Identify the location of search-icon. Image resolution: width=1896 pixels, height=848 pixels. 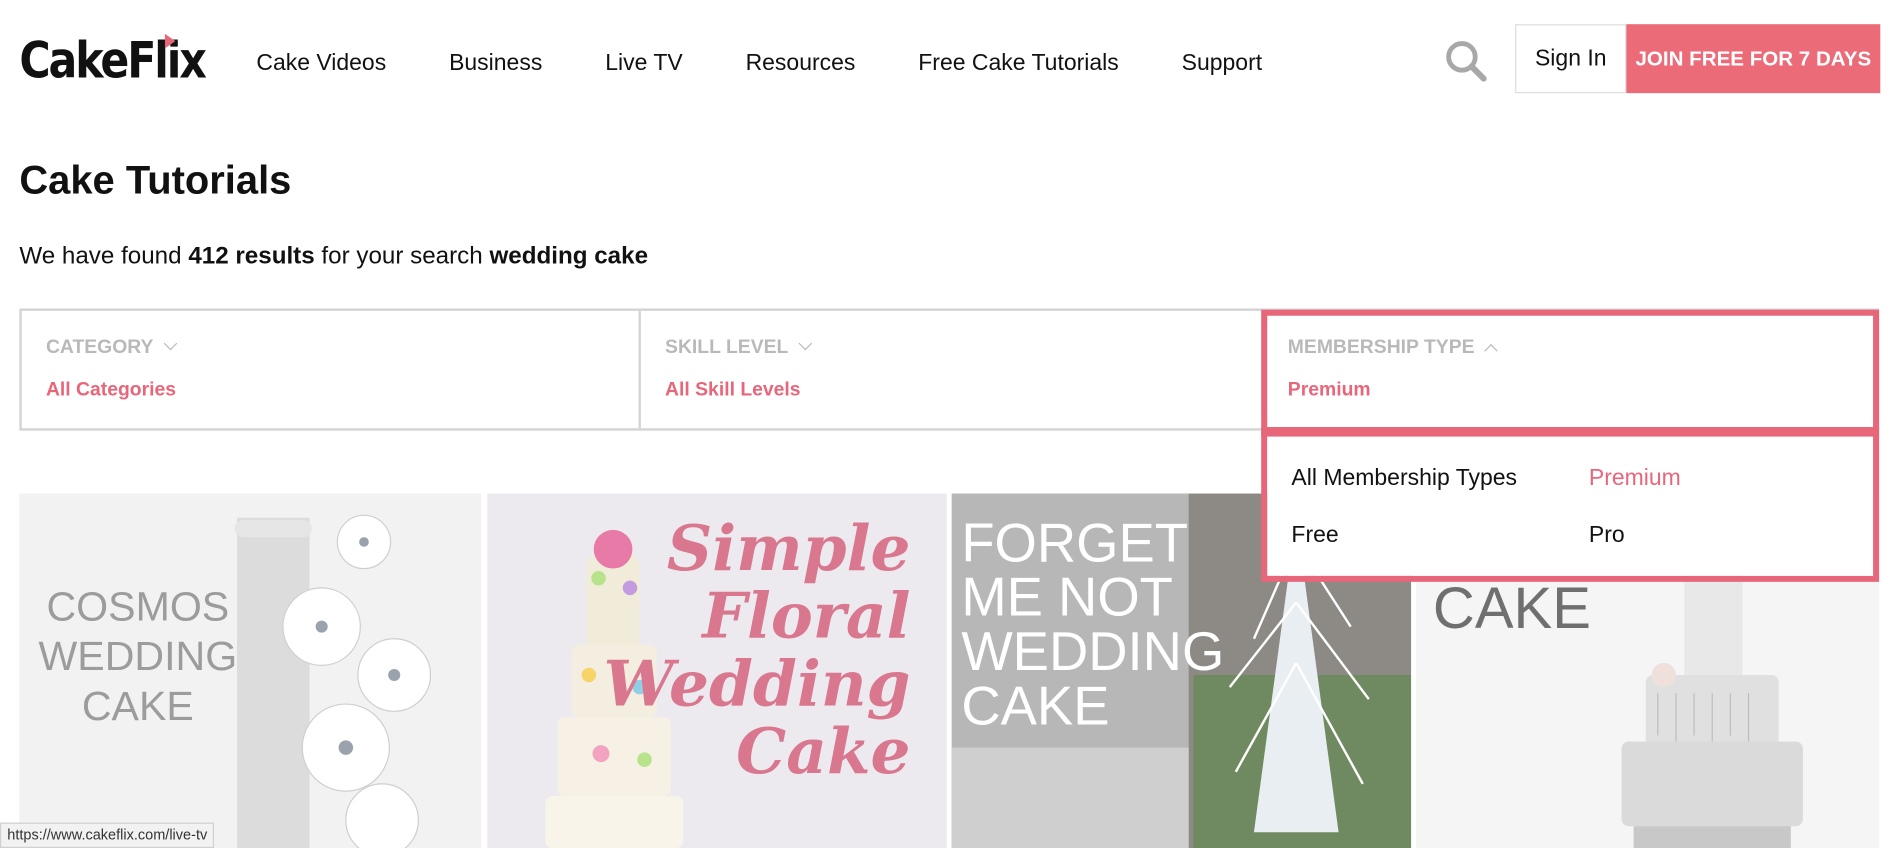
(1465, 60).